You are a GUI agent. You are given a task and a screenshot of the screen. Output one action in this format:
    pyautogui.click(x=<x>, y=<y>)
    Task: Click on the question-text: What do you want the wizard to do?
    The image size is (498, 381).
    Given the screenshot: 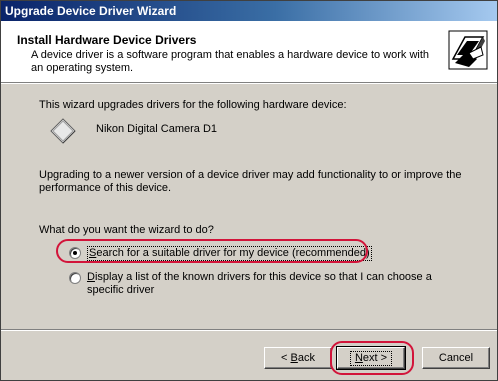 What is the action you would take?
    pyautogui.click(x=126, y=230)
    